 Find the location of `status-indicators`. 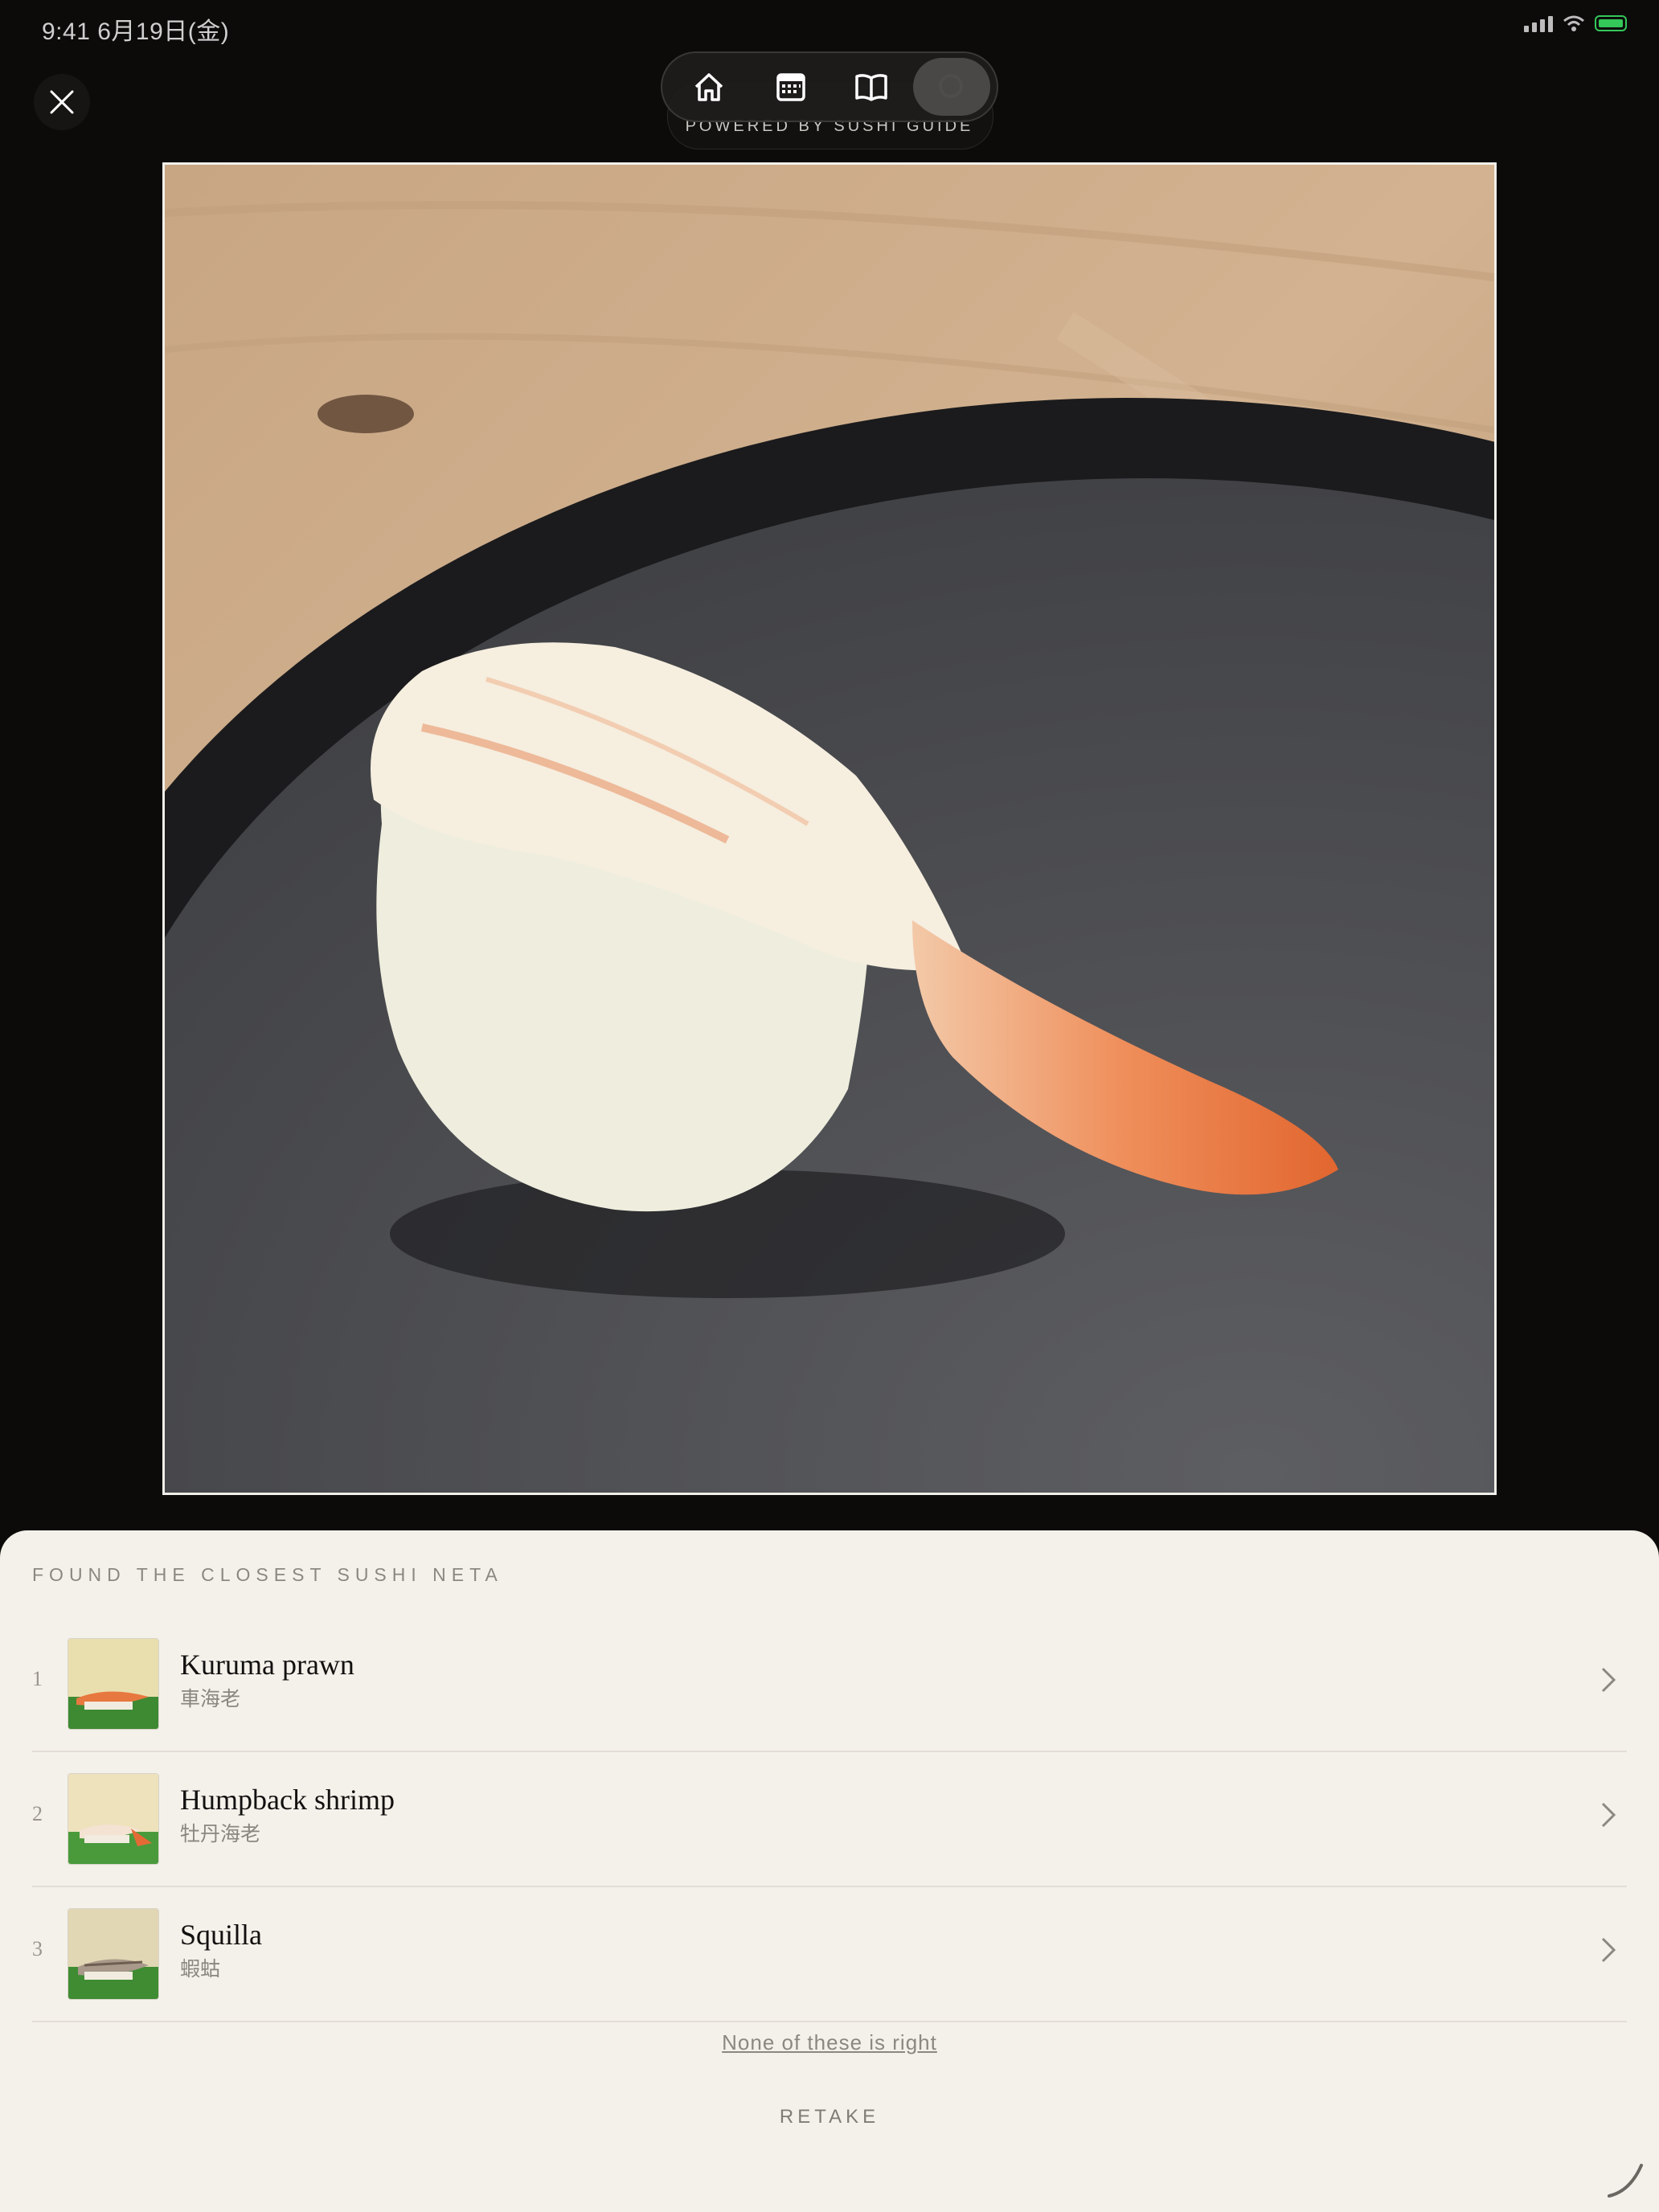

status-indicators is located at coordinates (1575, 23).